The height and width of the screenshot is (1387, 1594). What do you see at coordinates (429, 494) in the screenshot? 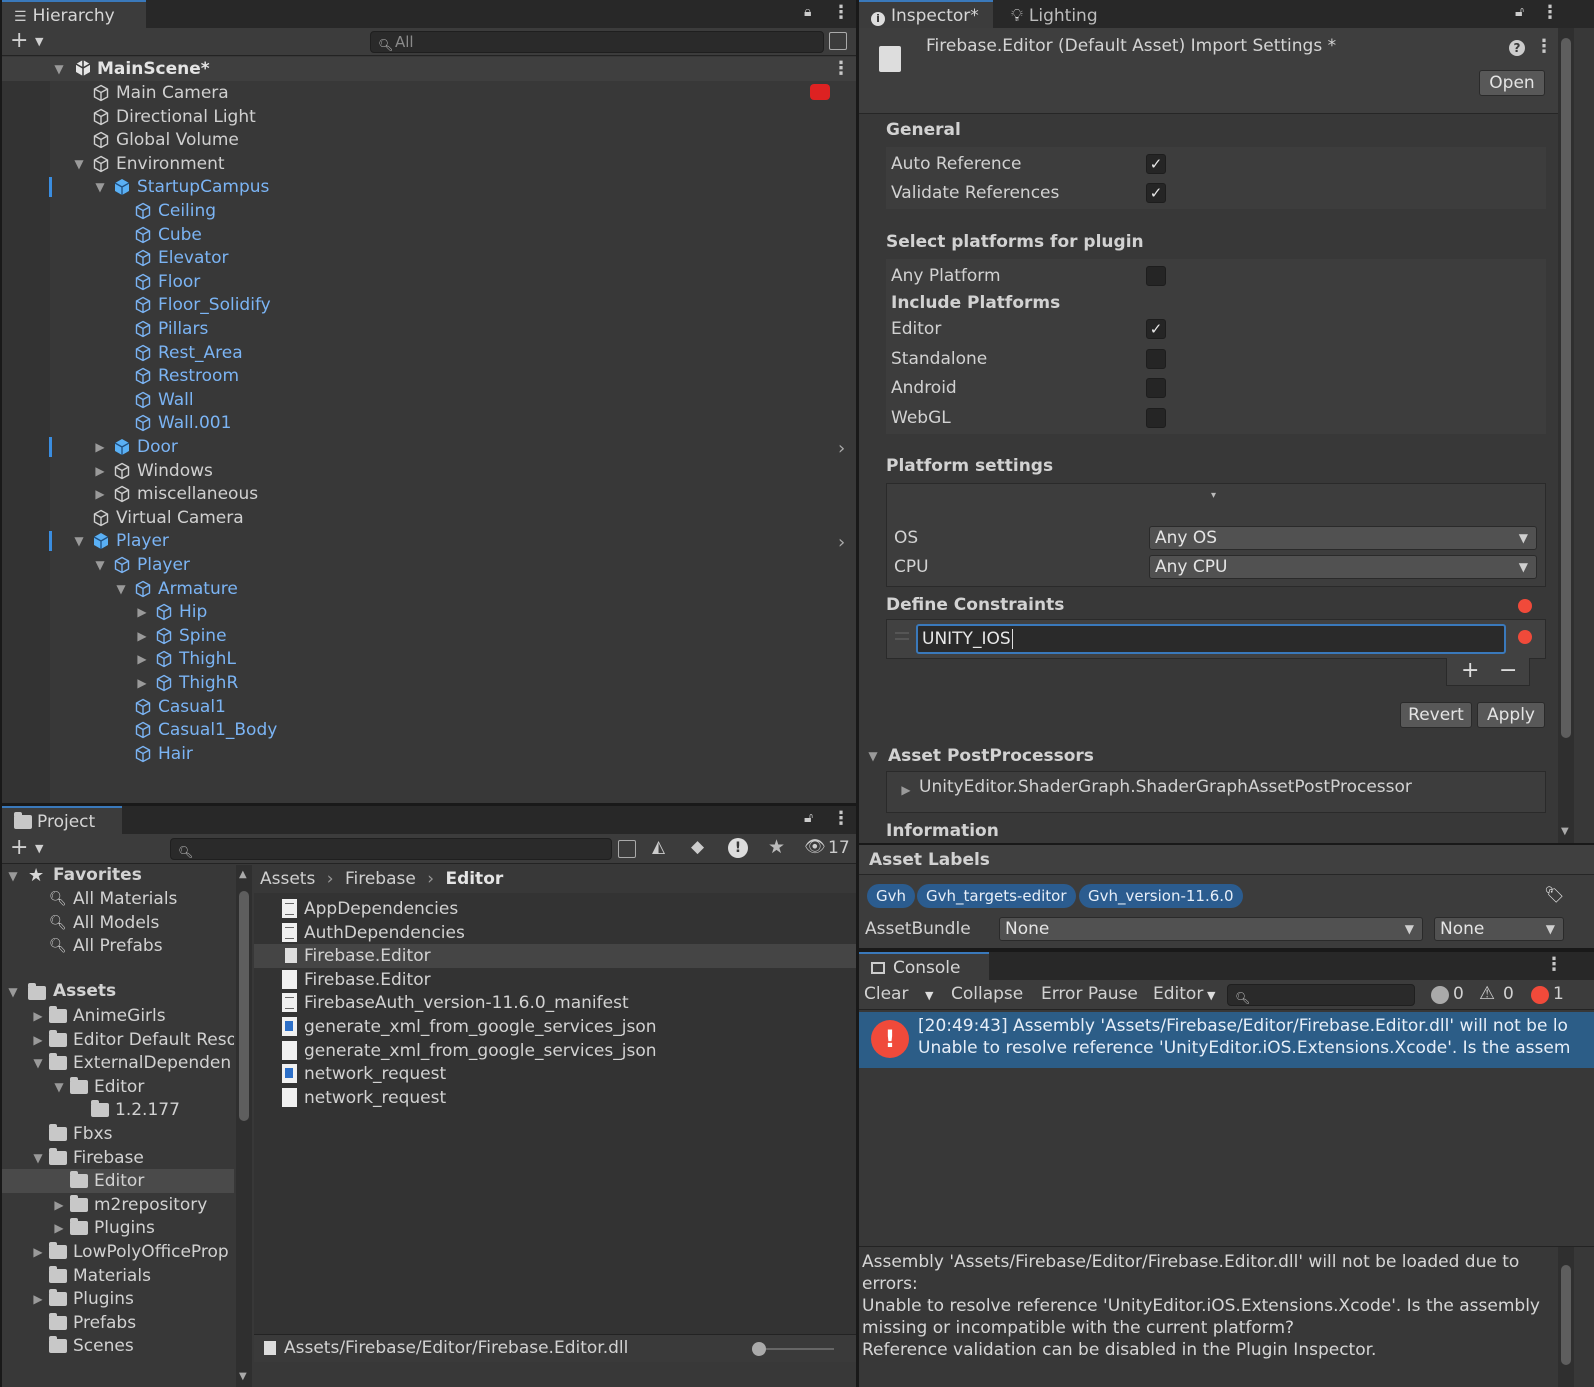
I see `hierarchy-item: ▶ miscellaneous` at bounding box center [429, 494].